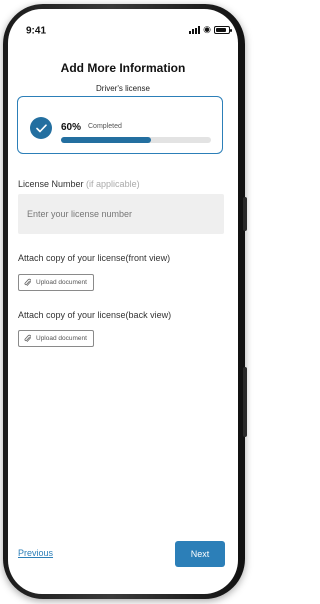  What do you see at coordinates (105, 126) in the screenshot?
I see `progress-status: Completed` at bounding box center [105, 126].